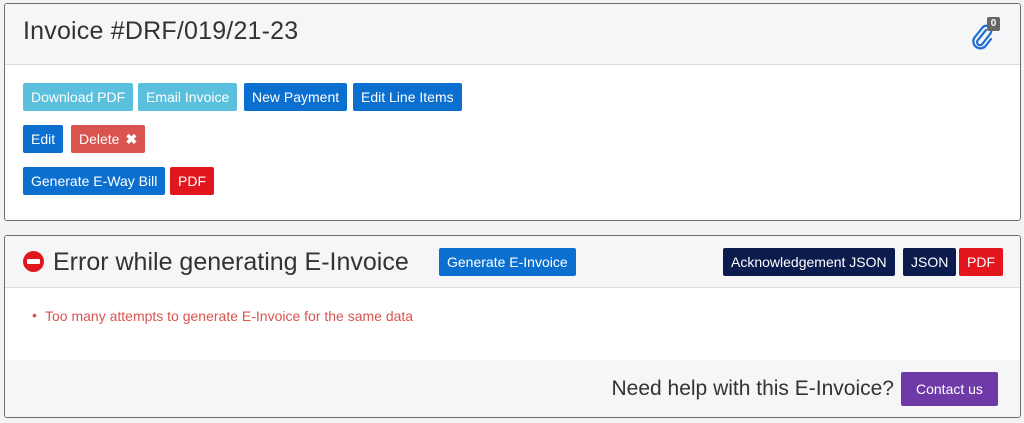 This screenshot has width=1024, height=423. I want to click on edit-button: Edit, so click(43, 139).